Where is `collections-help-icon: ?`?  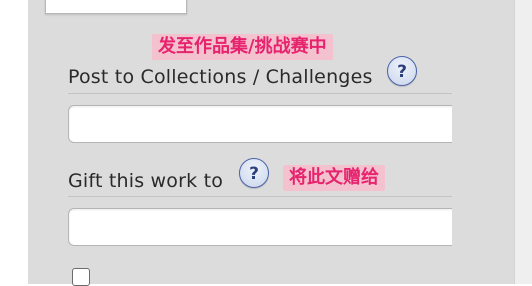
collections-help-icon: ? is located at coordinates (402, 71).